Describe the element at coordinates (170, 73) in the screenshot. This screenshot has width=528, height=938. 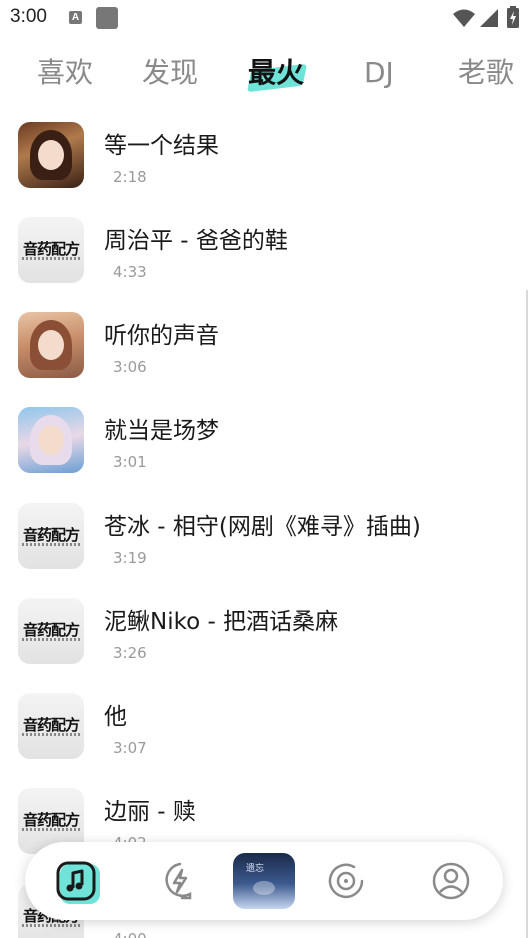
I see `tab-discover: 发现` at that location.